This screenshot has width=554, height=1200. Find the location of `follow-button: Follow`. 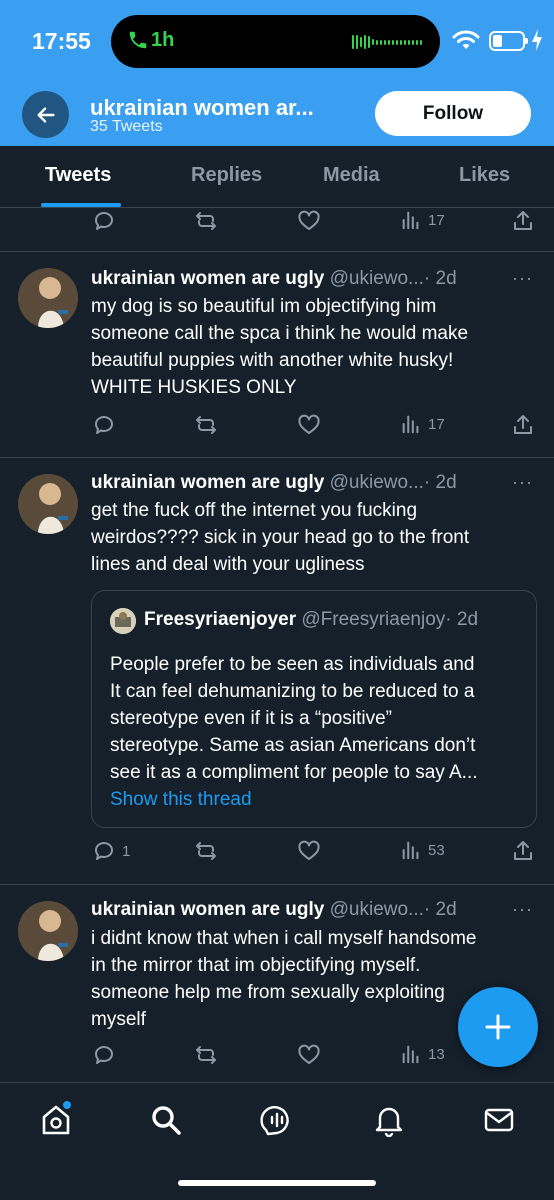

follow-button: Follow is located at coordinates (453, 113).